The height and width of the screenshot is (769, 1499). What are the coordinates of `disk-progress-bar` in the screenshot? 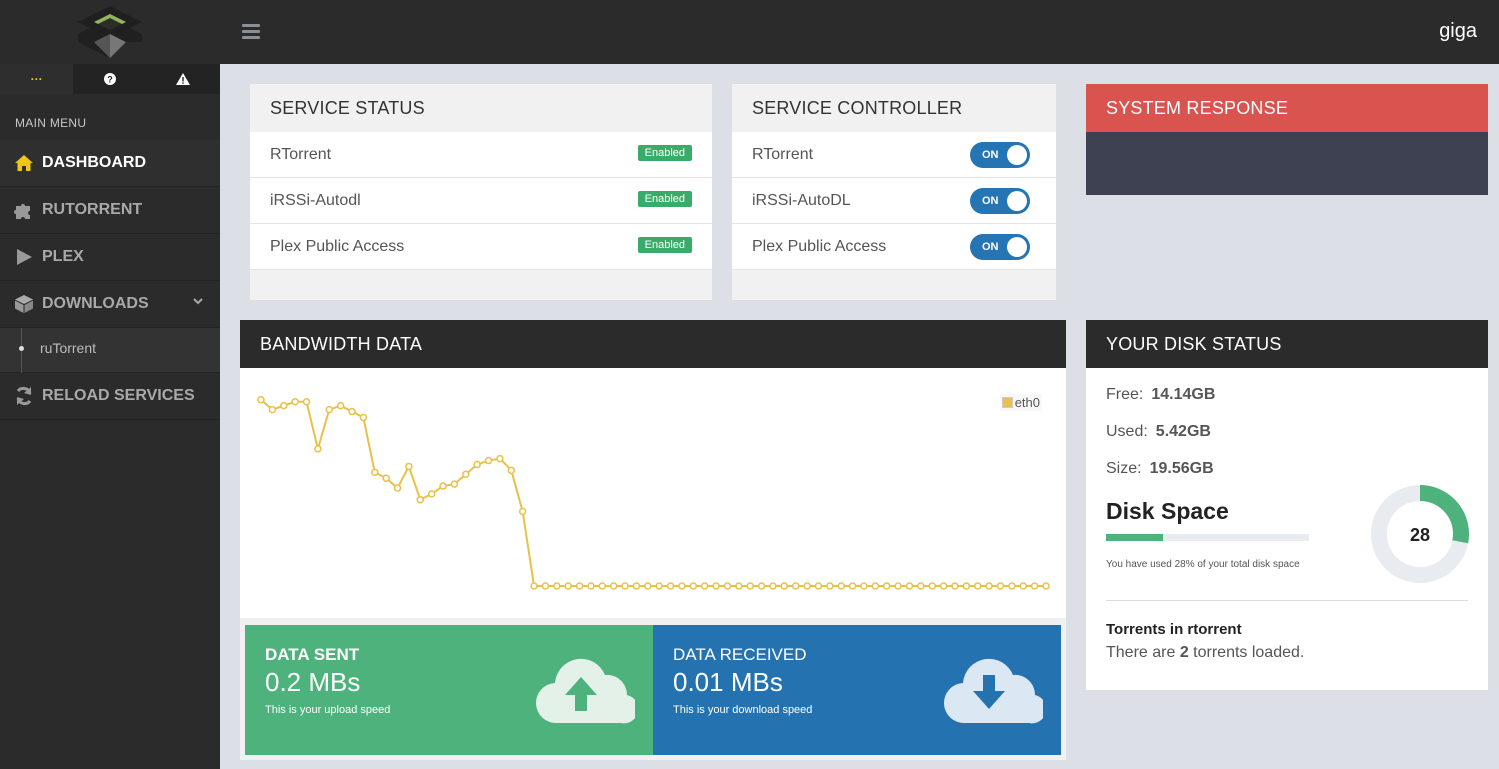 It's located at (1207, 537).